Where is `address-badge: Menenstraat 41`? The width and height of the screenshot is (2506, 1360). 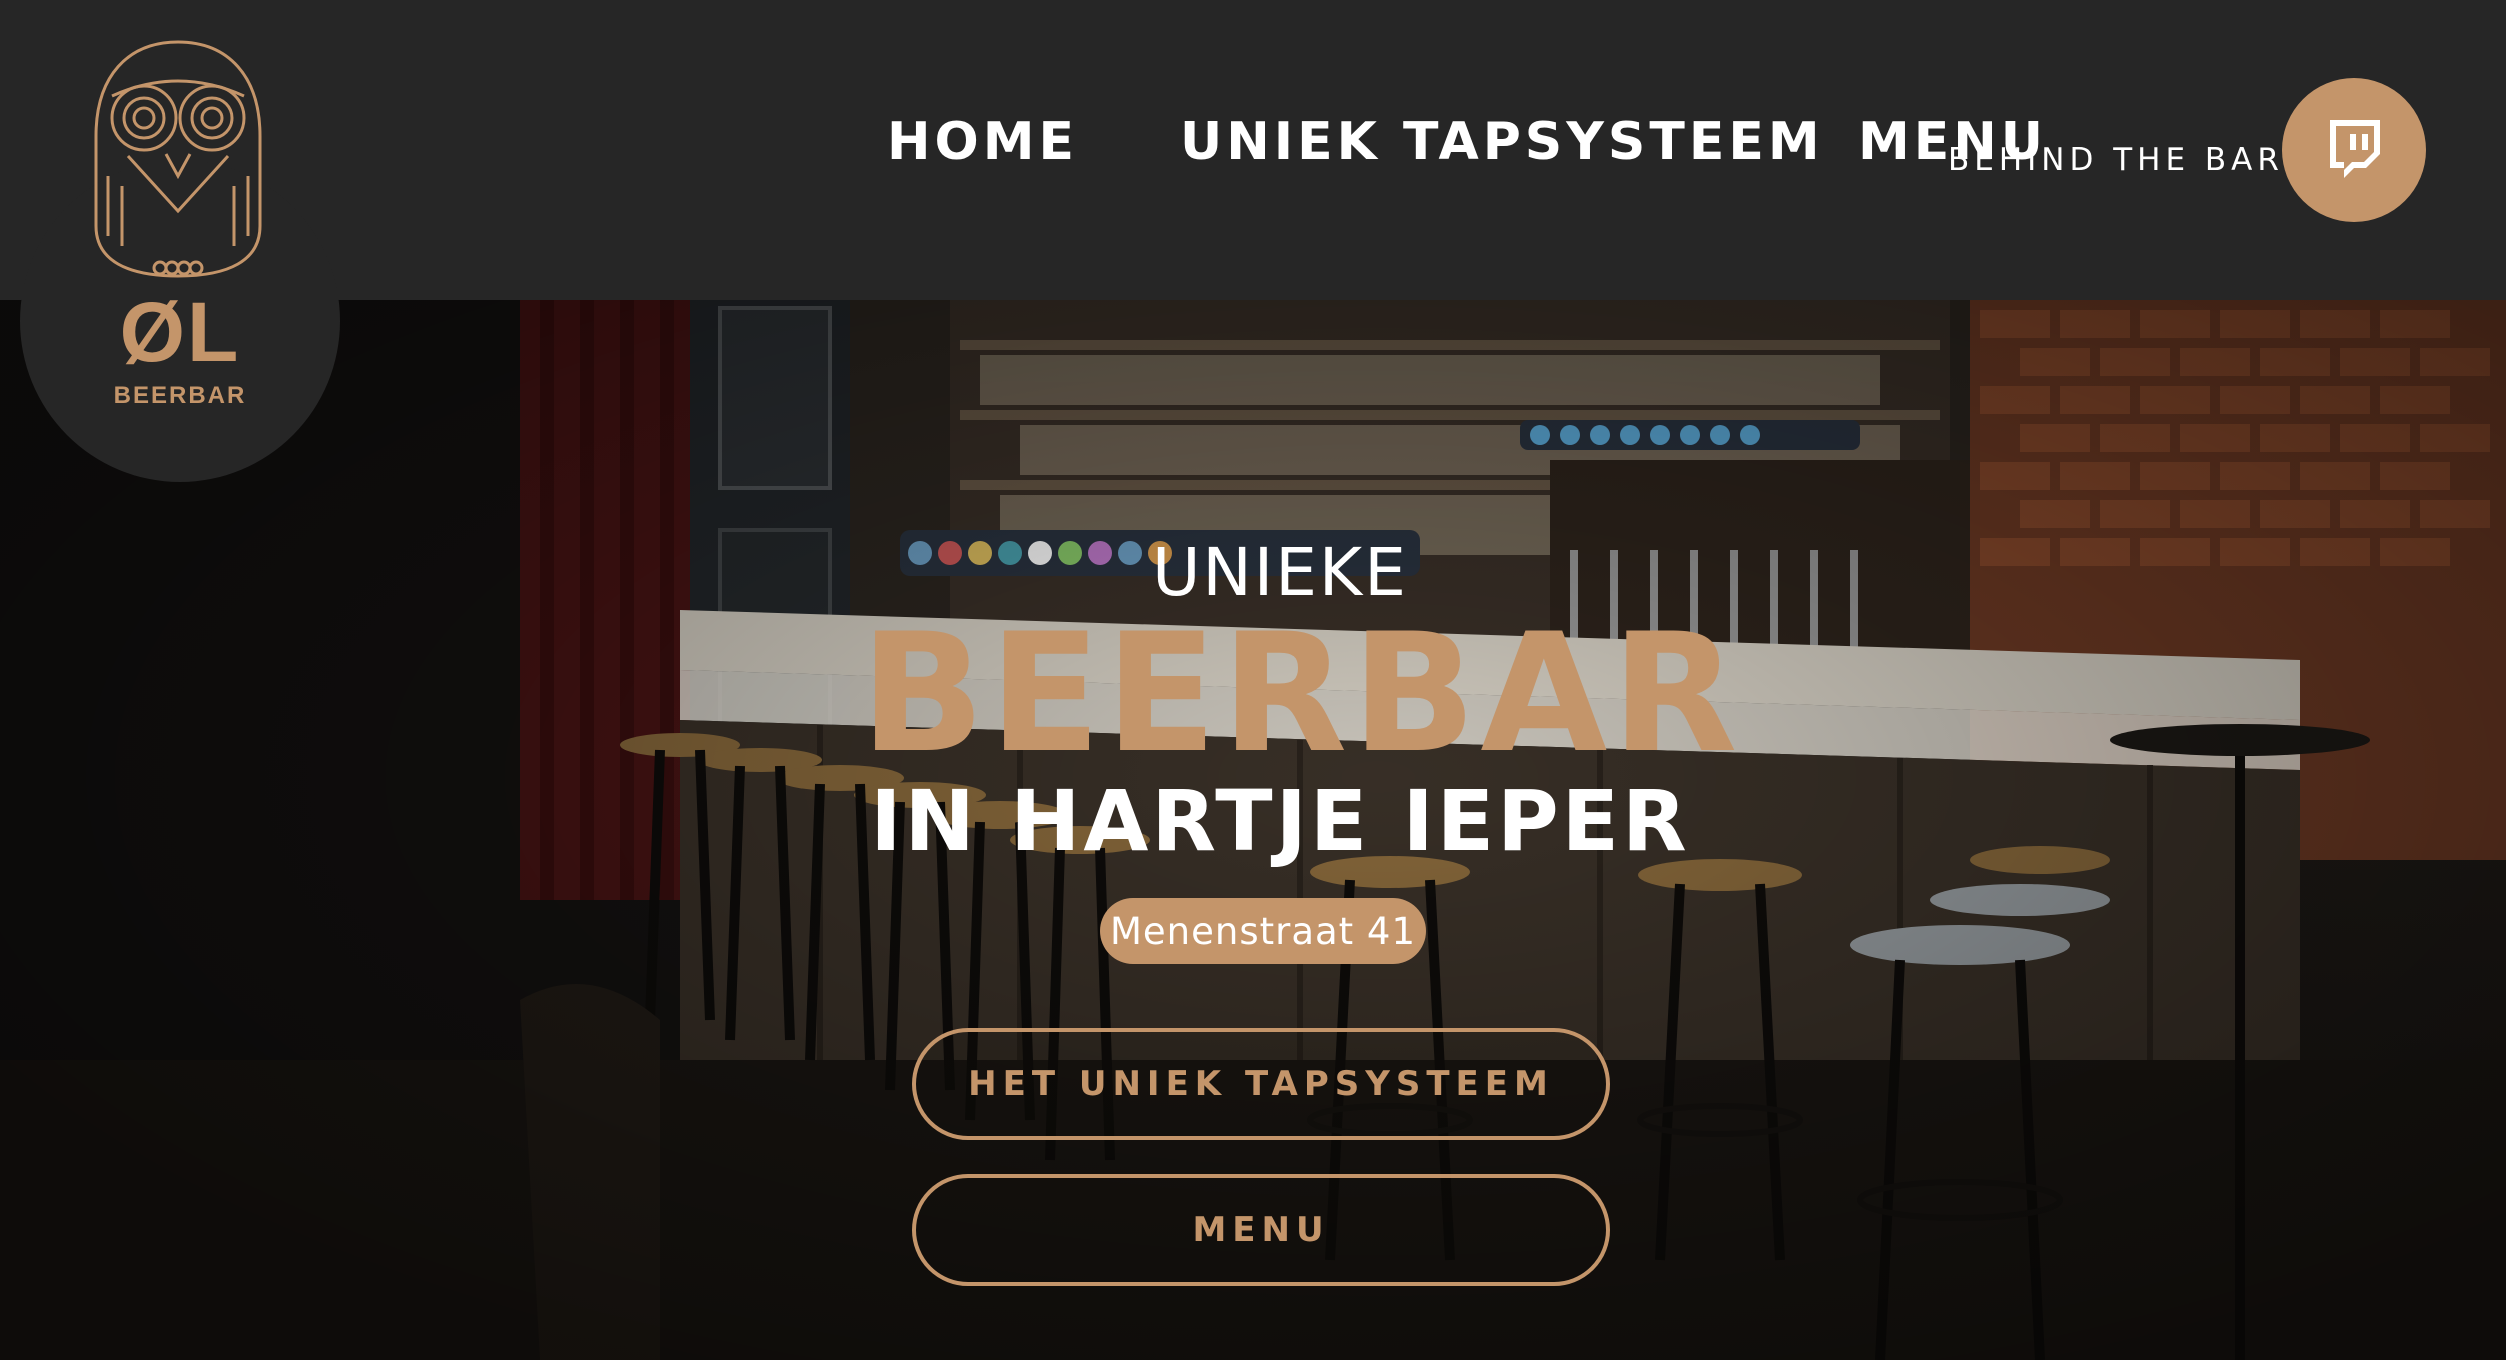 address-badge: Menenstraat 41 is located at coordinates (1263, 931).